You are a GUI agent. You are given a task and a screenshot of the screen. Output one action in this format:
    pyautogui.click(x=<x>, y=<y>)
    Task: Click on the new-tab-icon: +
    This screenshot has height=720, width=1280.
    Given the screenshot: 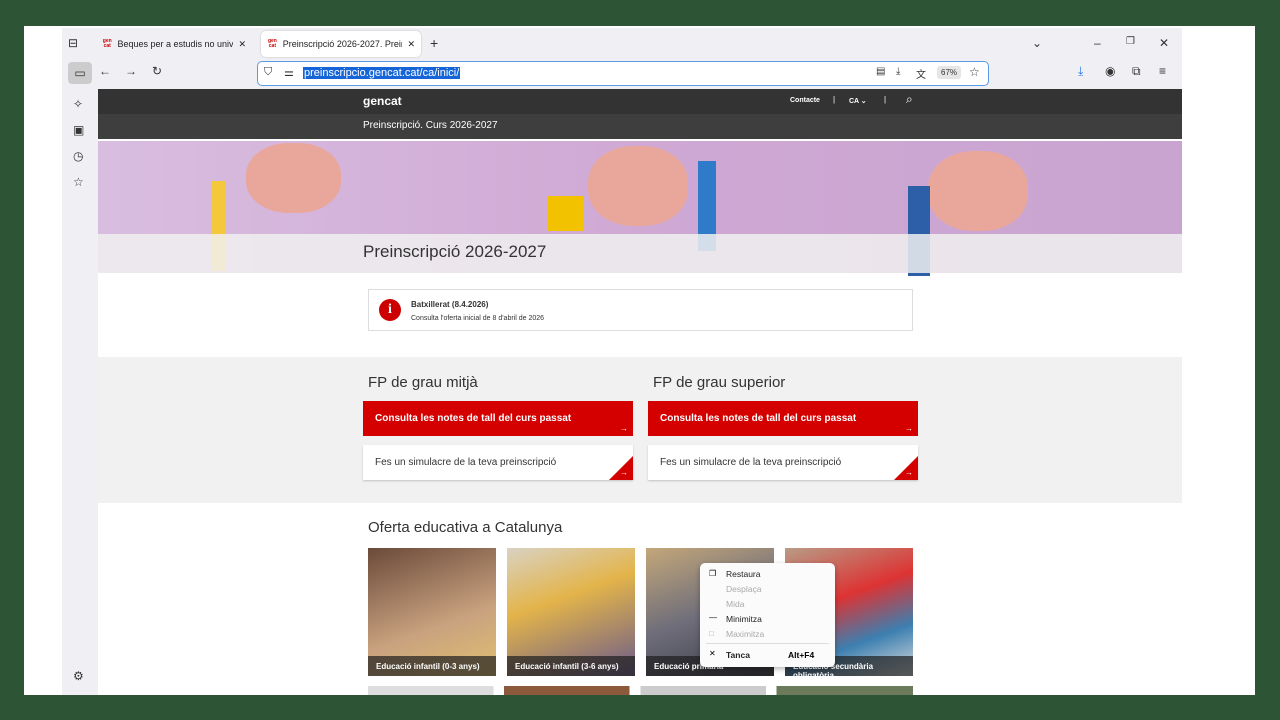 What is the action you would take?
    pyautogui.click(x=434, y=43)
    